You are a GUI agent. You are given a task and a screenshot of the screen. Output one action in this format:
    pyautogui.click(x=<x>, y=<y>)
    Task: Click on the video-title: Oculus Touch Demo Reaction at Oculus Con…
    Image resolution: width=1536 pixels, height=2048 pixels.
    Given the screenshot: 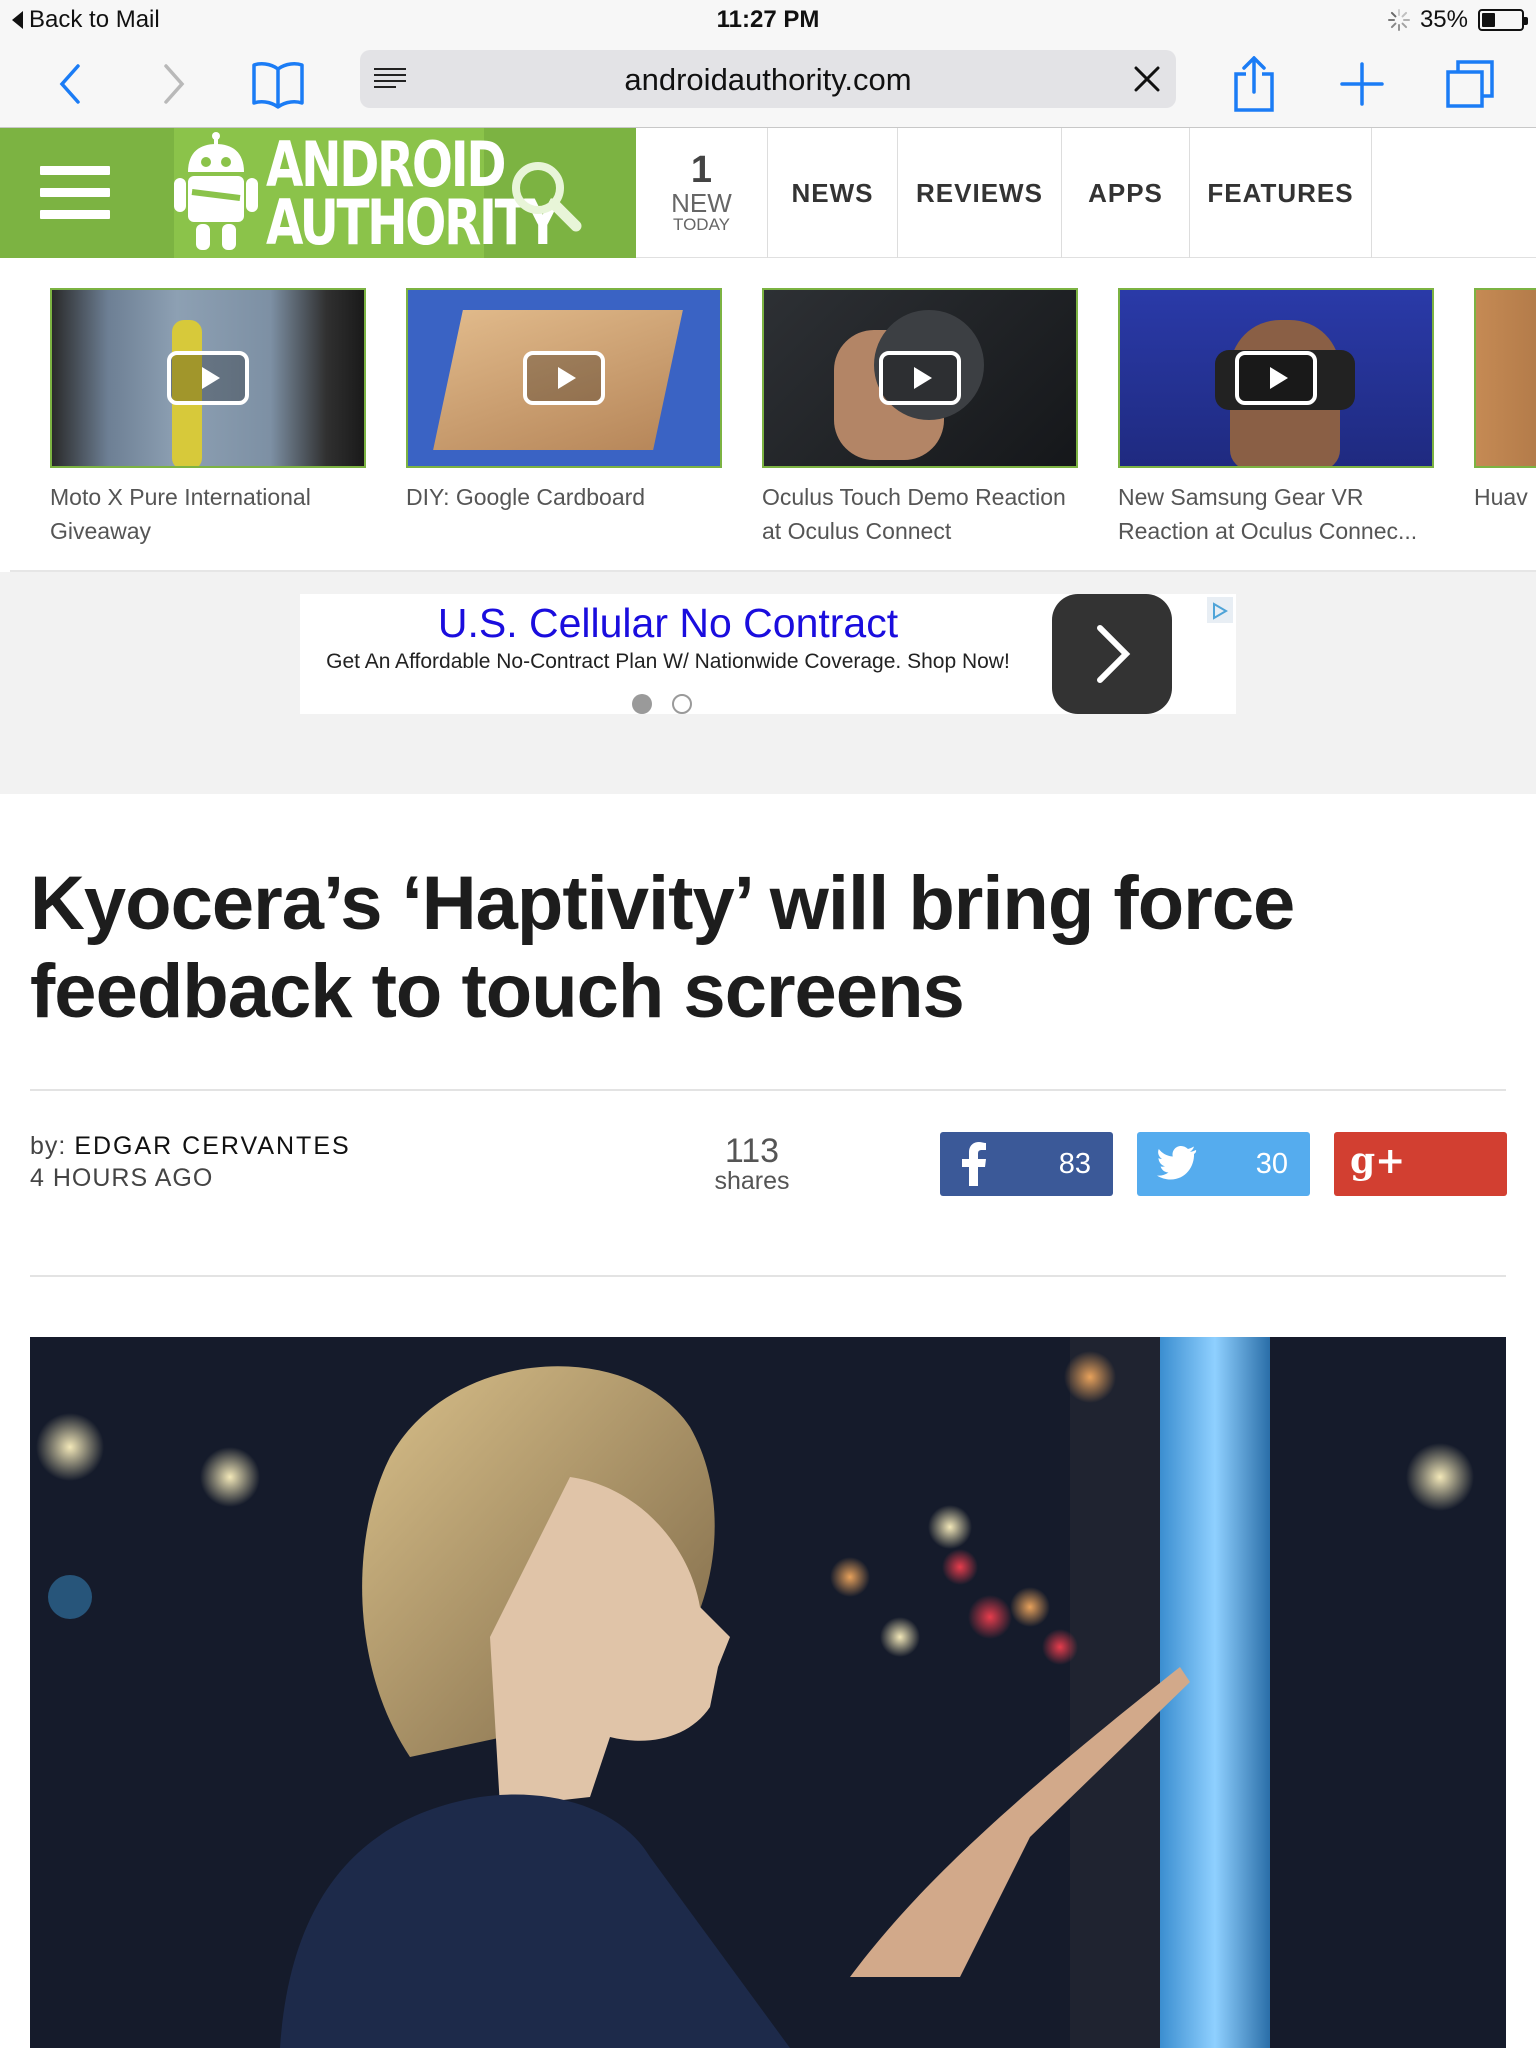 What is the action you would take?
    pyautogui.click(x=914, y=514)
    